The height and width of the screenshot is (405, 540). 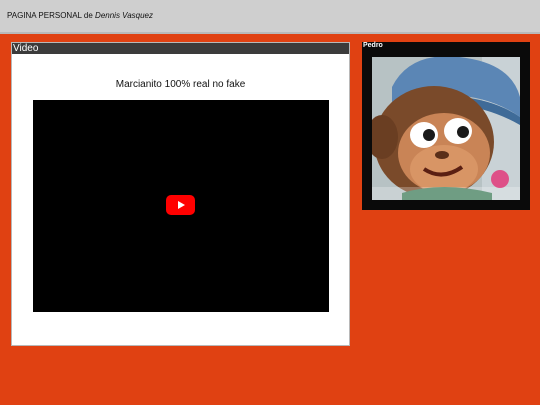 What do you see at coordinates (26, 48) in the screenshot?
I see `video-panel-title: Video` at bounding box center [26, 48].